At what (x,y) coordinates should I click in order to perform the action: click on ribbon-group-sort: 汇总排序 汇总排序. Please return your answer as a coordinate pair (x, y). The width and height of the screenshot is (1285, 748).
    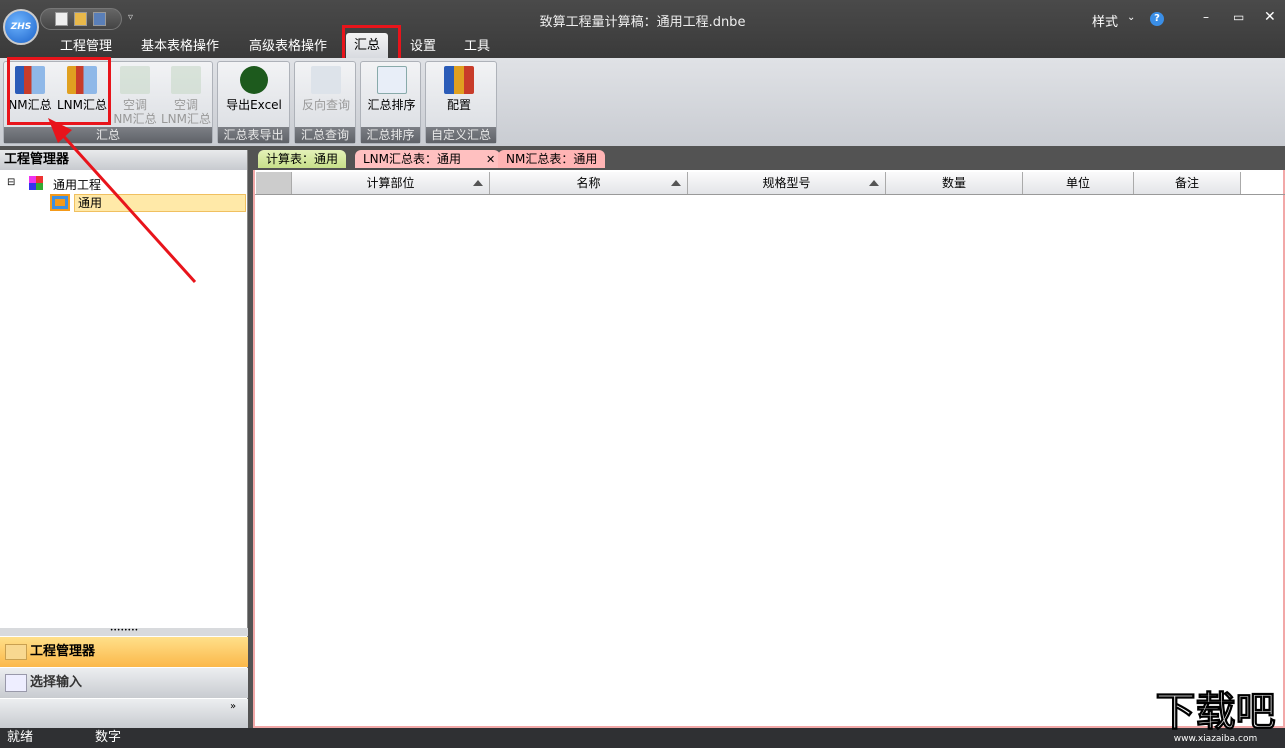
    Looking at the image, I should click on (390, 102).